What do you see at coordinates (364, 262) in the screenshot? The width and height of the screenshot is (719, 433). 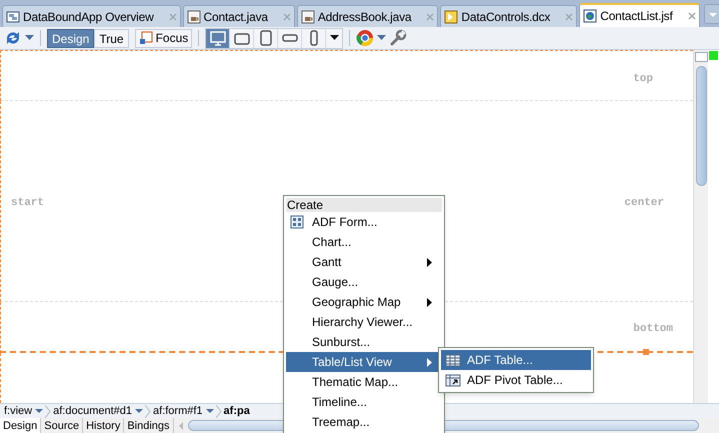 I see `menu-item: Gantt` at bounding box center [364, 262].